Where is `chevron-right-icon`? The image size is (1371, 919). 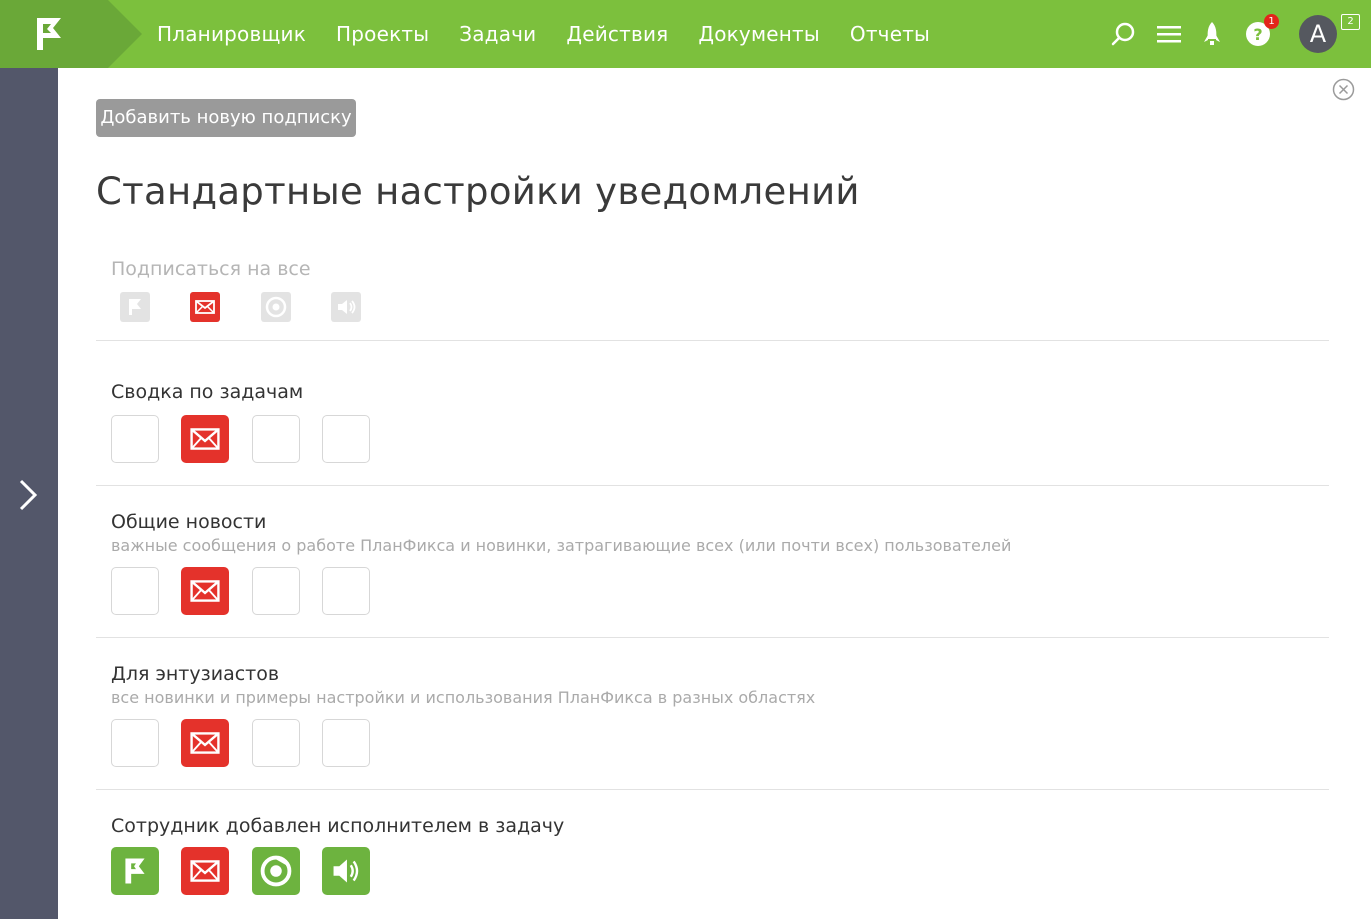
chevron-right-icon is located at coordinates (28, 495).